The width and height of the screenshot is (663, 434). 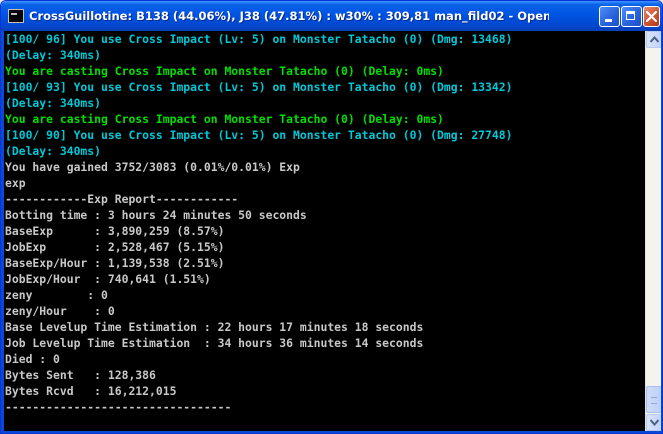 I want to click on console-line: zeny : 0, so click(x=56, y=295).